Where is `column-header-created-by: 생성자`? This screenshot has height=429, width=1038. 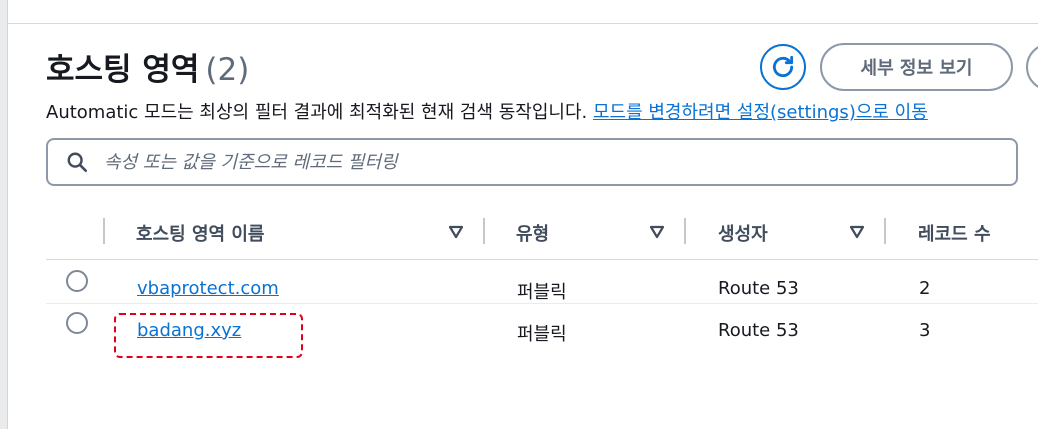 column-header-created-by: 생성자 is located at coordinates (743, 233).